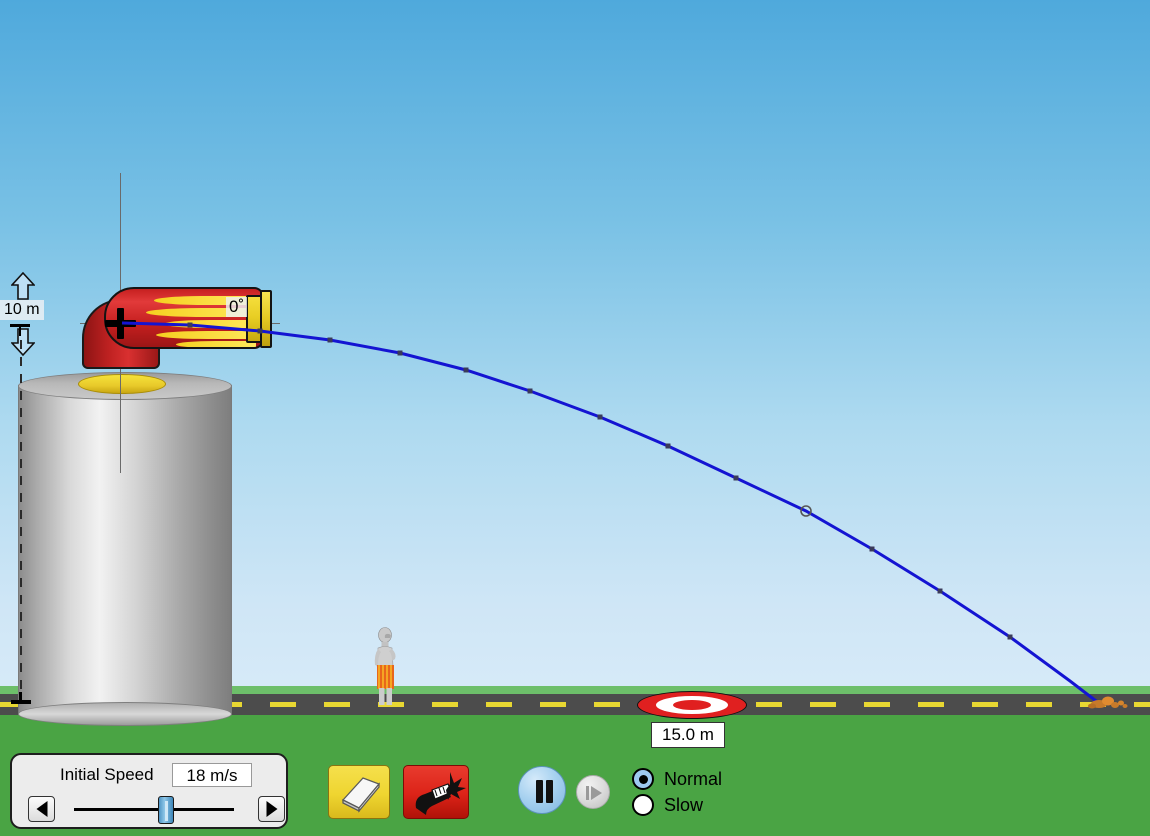 This screenshot has width=1150, height=836. I want to click on cannon: 0˚, so click(178, 332).